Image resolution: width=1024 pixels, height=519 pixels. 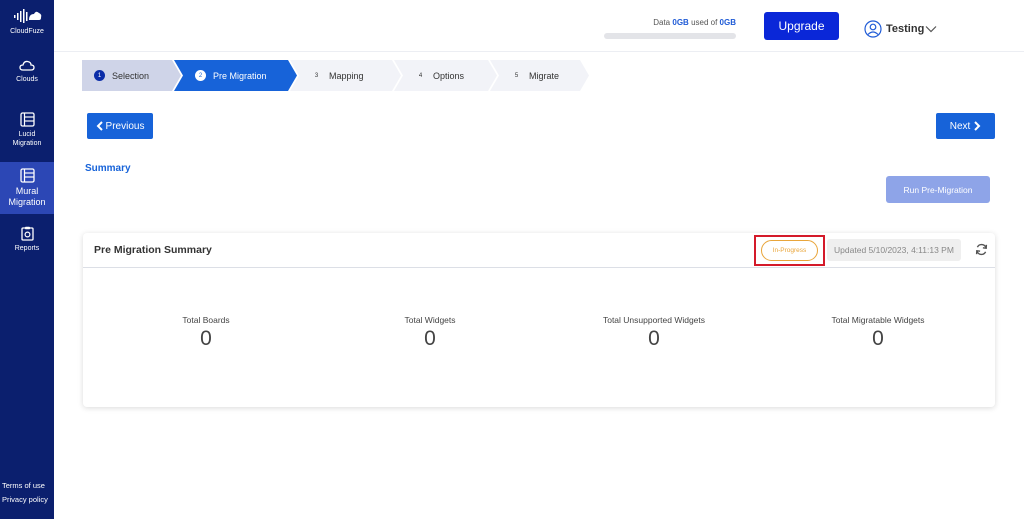 I want to click on sidebar-item-lucid-migration: Lucid Migration, so click(x=27, y=130).